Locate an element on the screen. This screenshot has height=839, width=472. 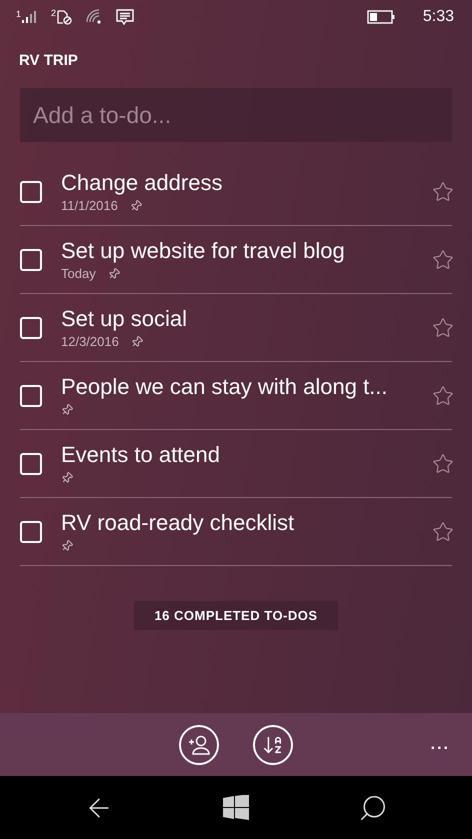
windows-logo-icon is located at coordinates (235, 807).